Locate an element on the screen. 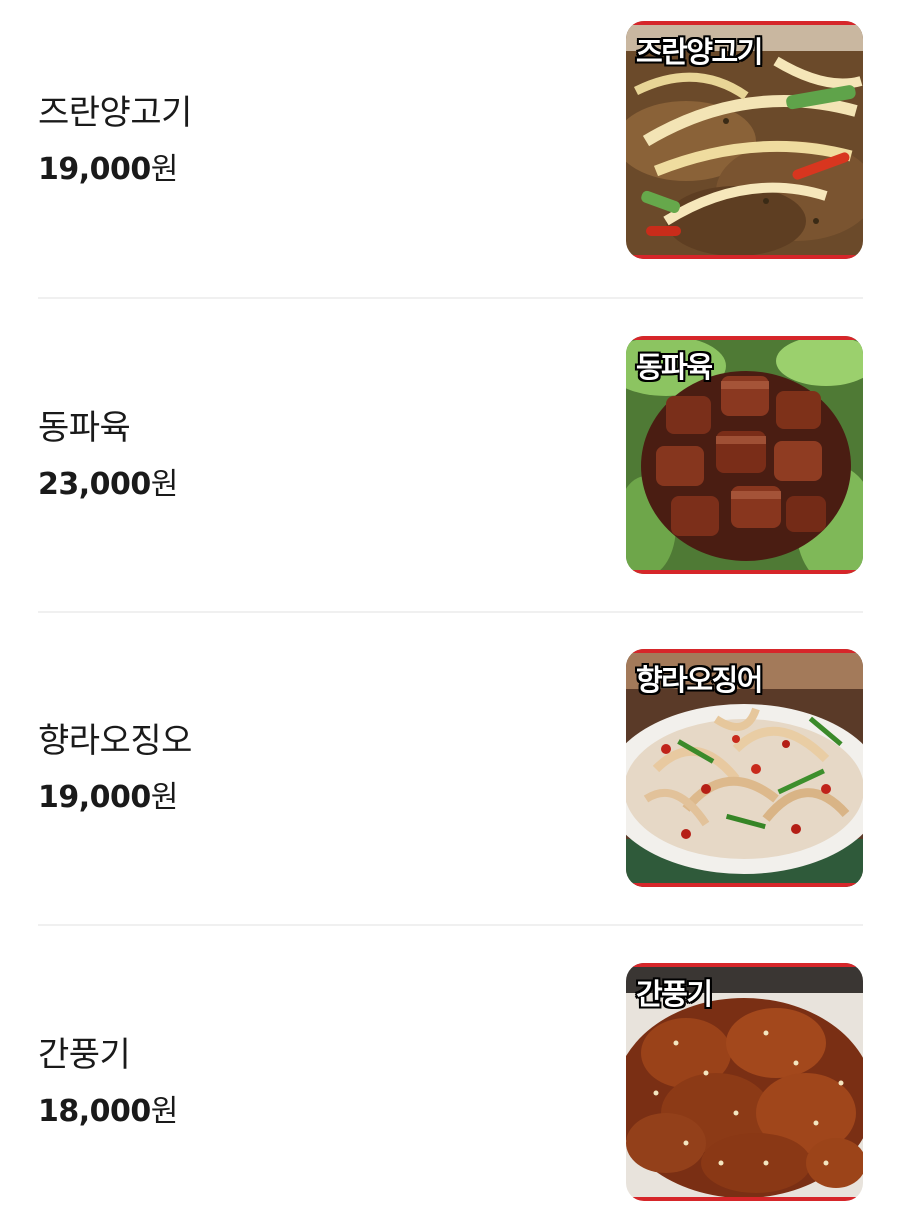  menu-item-photo: 향라오징어 is located at coordinates (744, 768).